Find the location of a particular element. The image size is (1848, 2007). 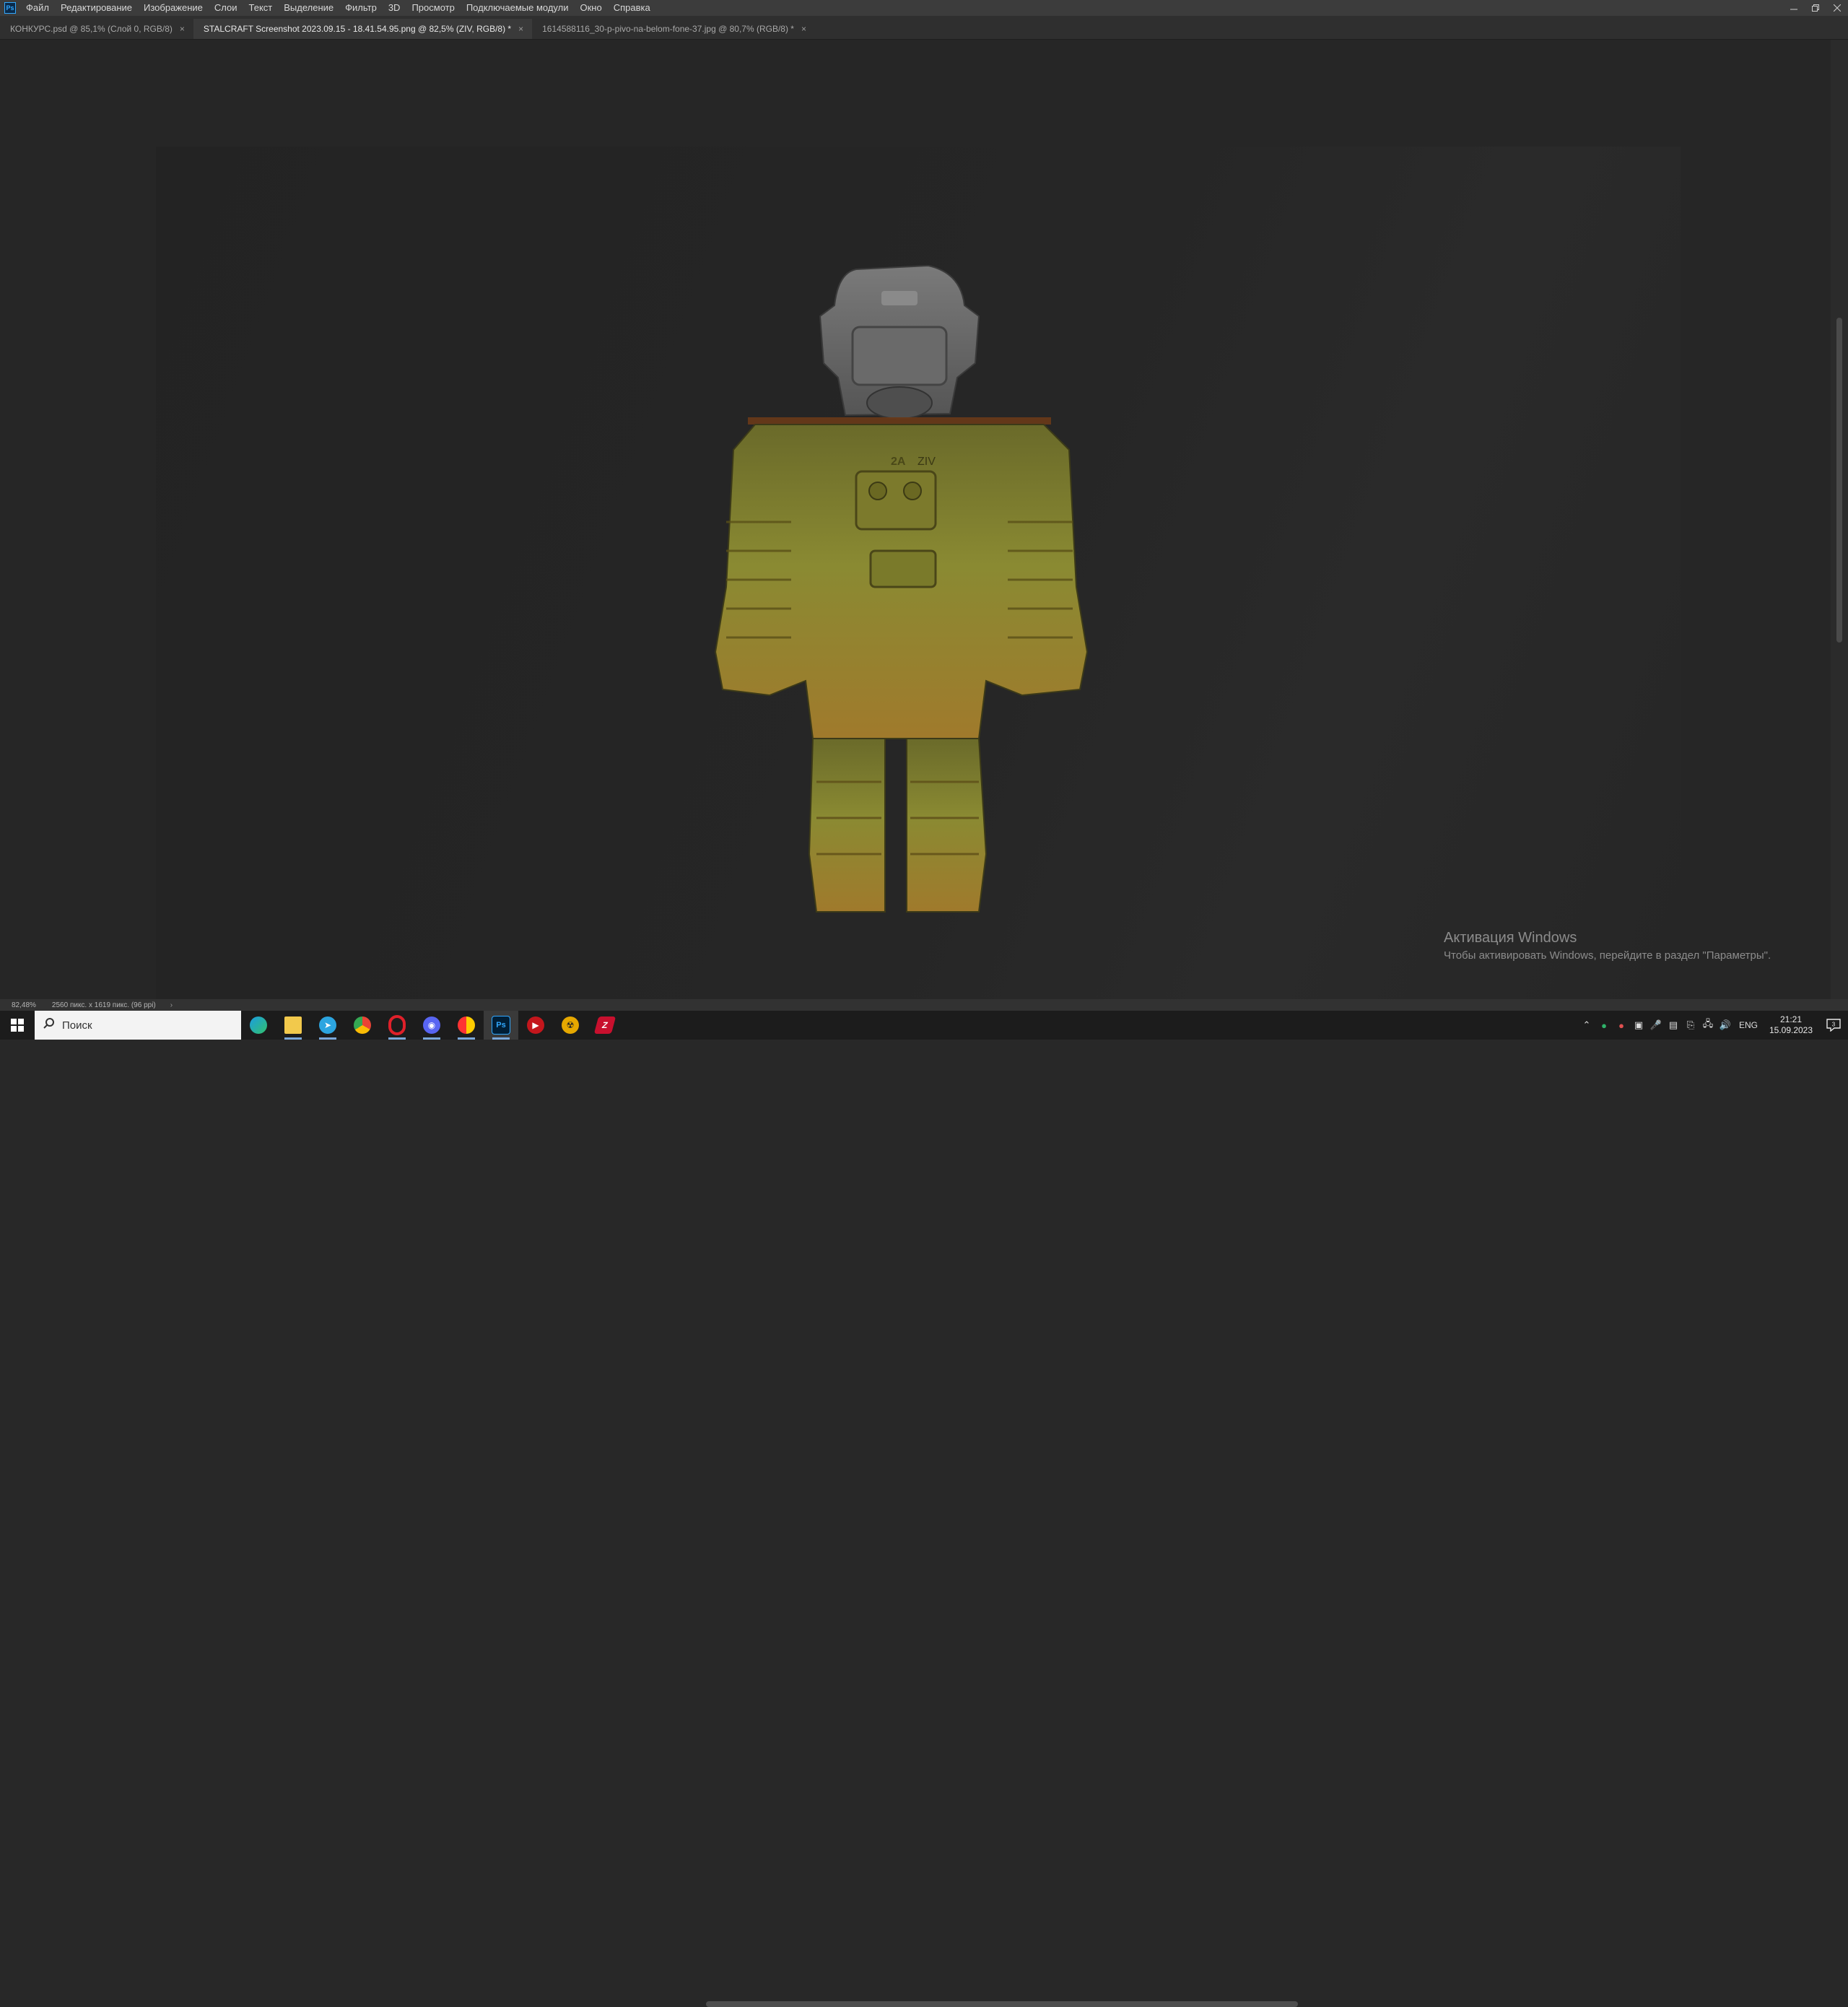

tray-app-icon: ▤ is located at coordinates (1673, 1025).